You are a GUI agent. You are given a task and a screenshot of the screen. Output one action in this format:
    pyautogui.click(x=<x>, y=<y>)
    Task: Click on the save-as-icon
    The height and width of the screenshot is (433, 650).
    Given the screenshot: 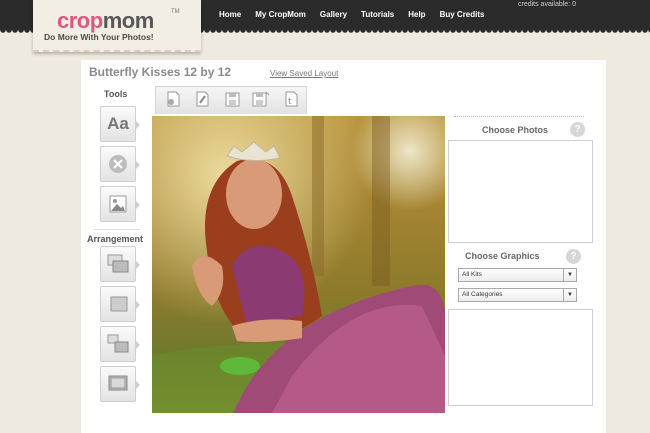 What is the action you would take?
    pyautogui.click(x=261, y=99)
    